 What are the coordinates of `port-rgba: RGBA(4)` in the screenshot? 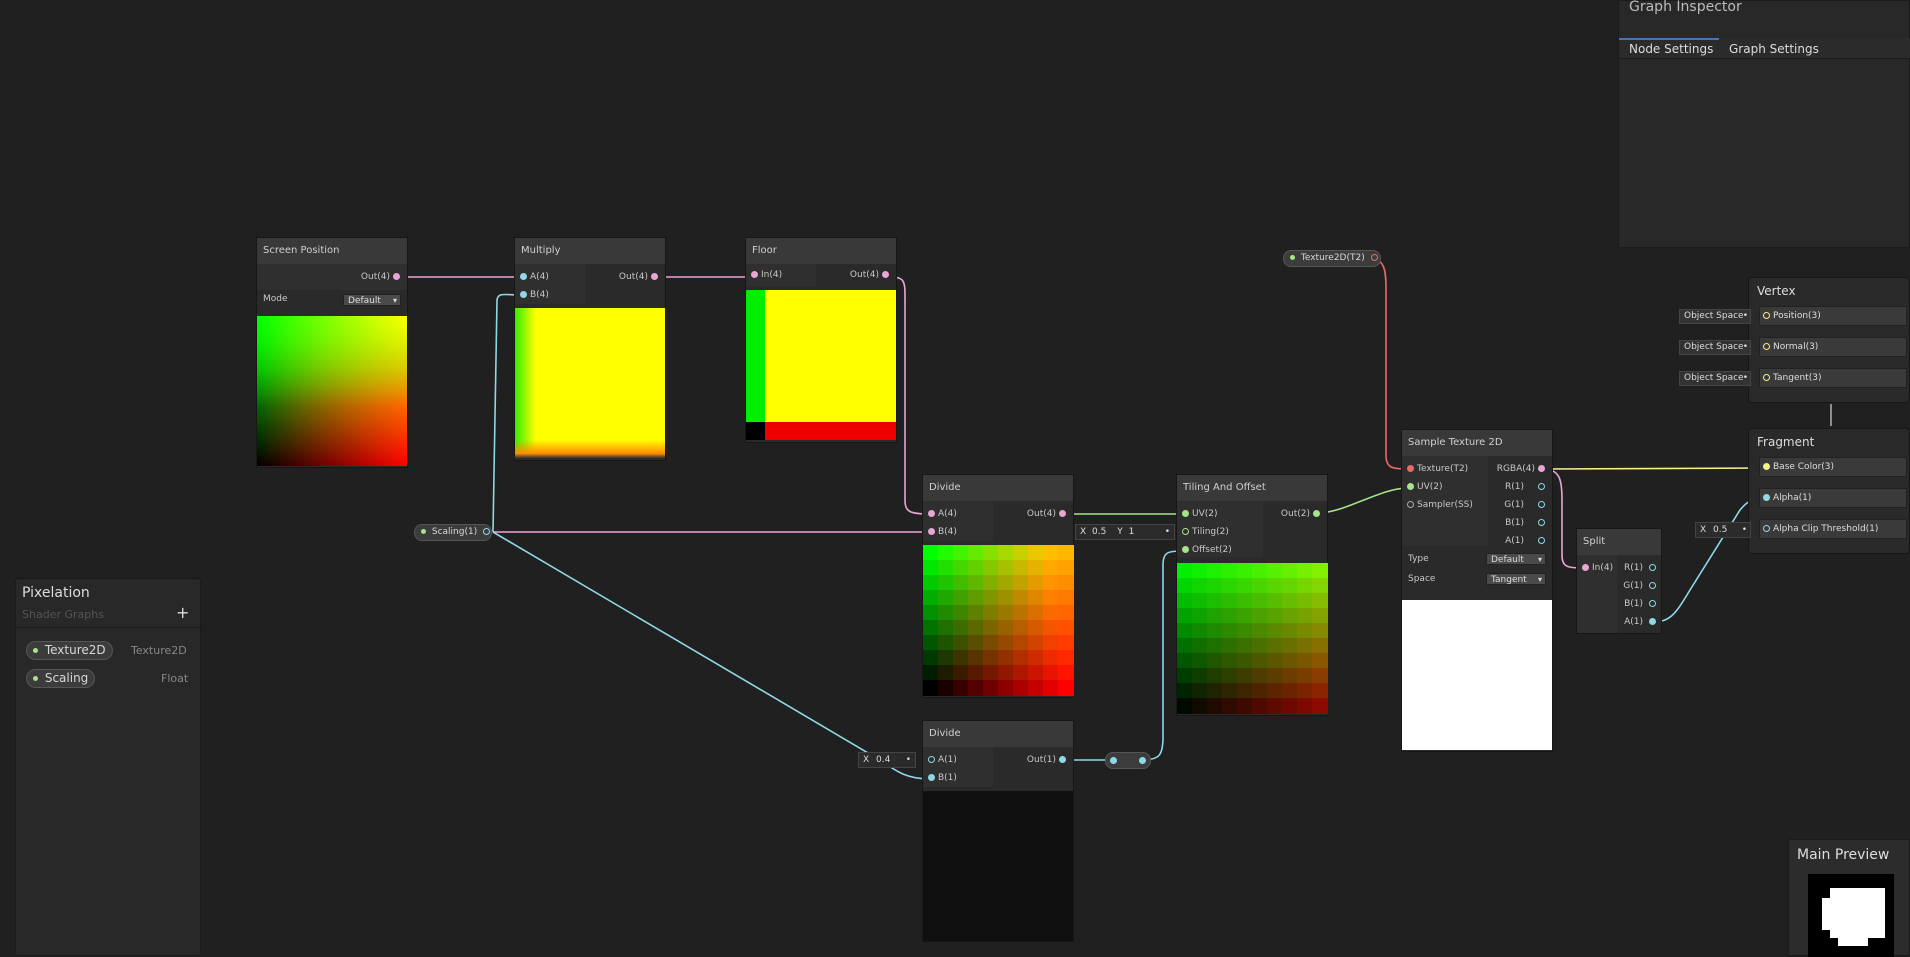 It's located at (1522, 469).